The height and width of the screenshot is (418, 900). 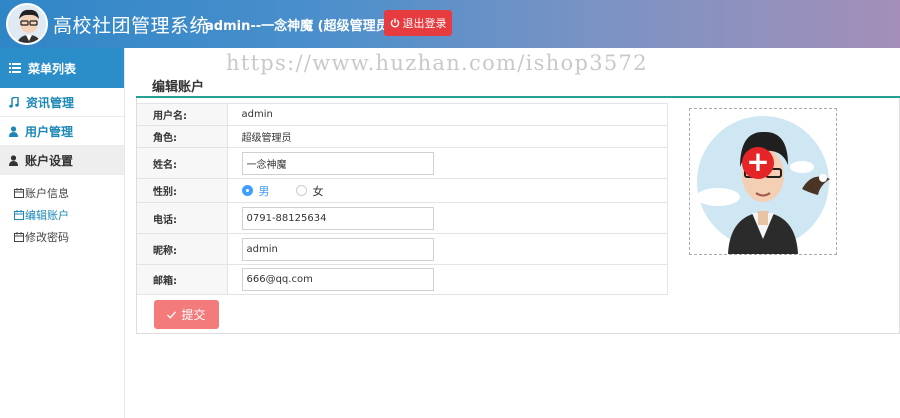 What do you see at coordinates (178, 87) in the screenshot?
I see `page-title: 编辑账户` at bounding box center [178, 87].